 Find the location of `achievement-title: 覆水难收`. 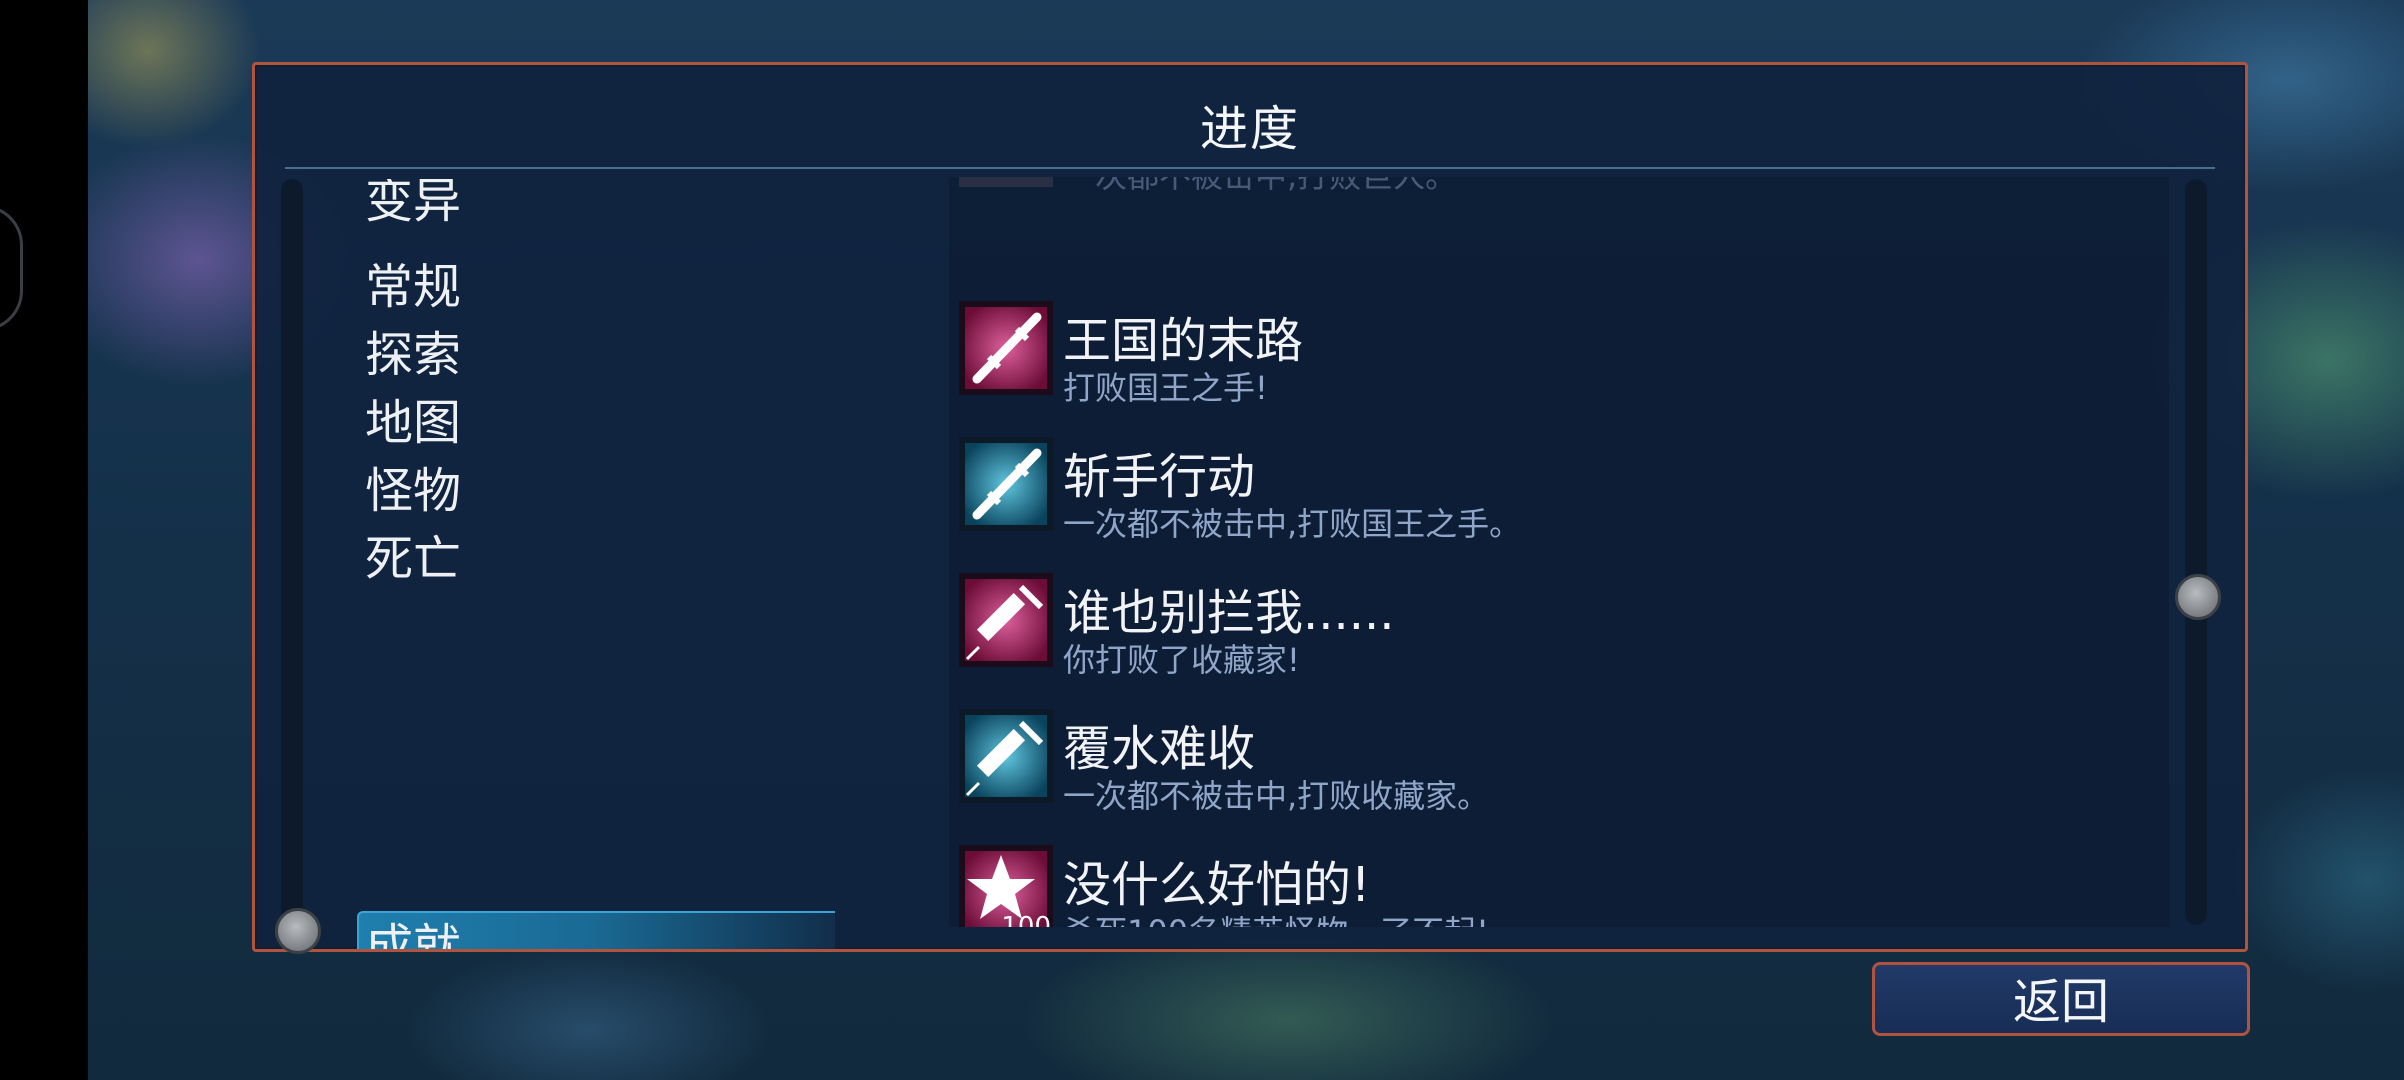

achievement-title: 覆水难收 is located at coordinates (1159, 749).